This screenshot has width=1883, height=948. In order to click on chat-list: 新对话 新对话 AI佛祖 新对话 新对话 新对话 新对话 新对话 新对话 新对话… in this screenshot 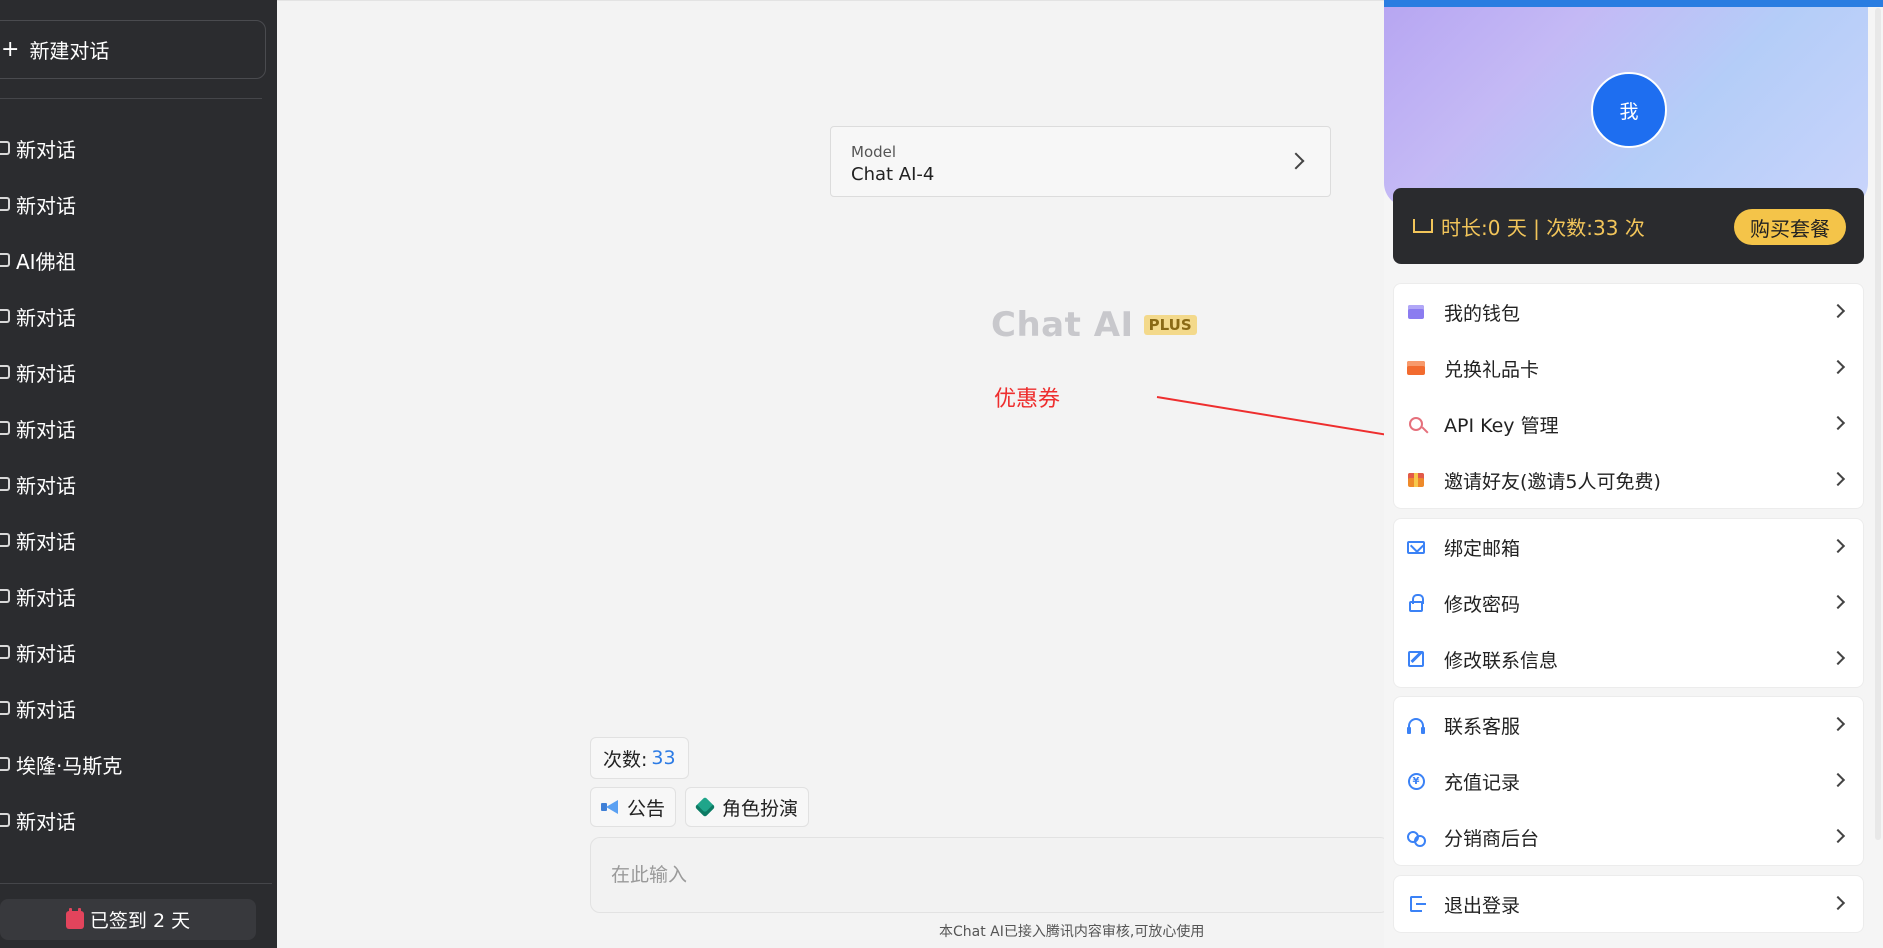, I will do `click(135, 484)`.